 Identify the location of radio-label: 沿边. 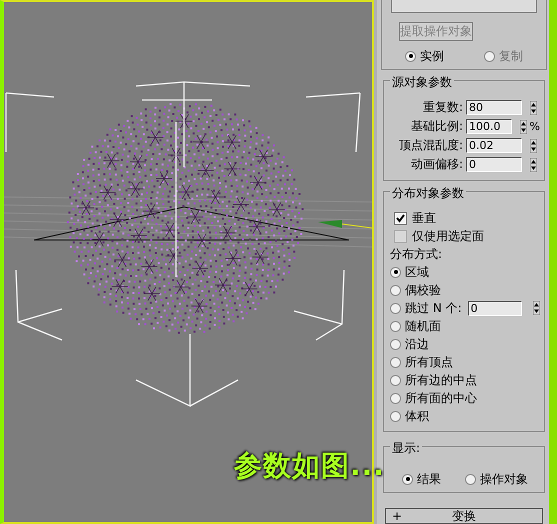
(417, 344).